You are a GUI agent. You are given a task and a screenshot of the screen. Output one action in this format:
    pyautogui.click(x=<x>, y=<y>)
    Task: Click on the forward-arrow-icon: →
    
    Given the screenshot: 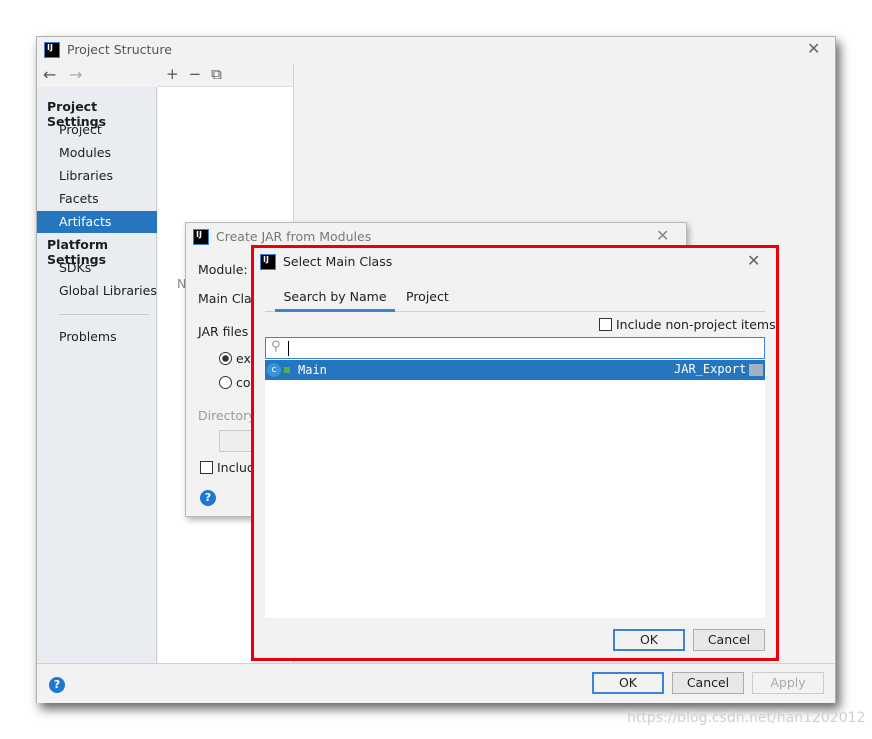 What is the action you would take?
    pyautogui.click(x=75, y=74)
    